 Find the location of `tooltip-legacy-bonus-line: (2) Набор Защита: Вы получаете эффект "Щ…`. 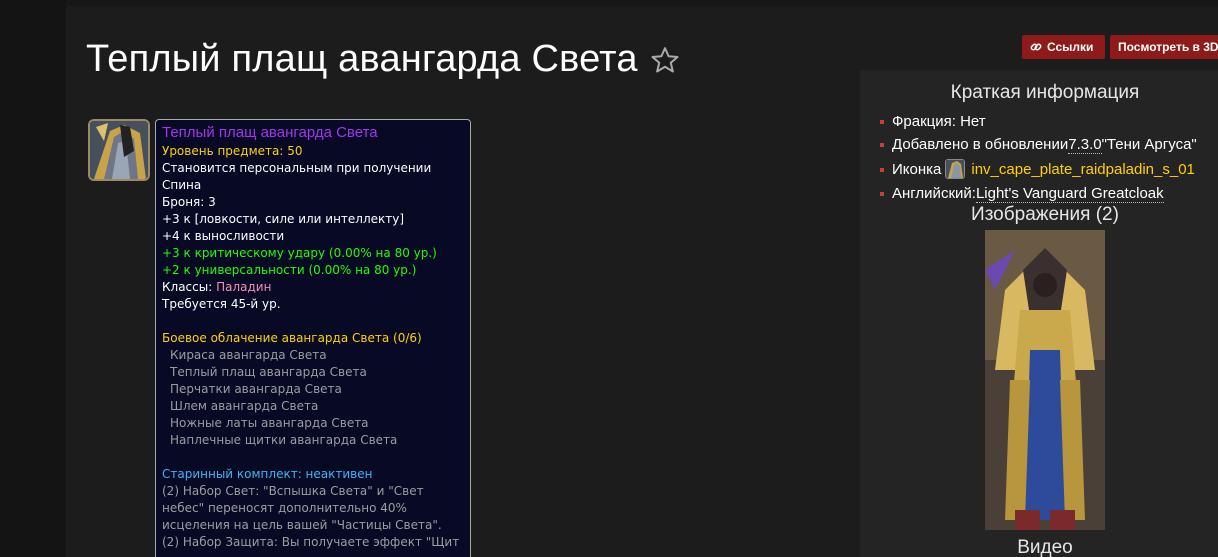

tooltip-legacy-bonus-line: (2) Набор Защита: Вы получаете эффект "Щ… is located at coordinates (311, 542).